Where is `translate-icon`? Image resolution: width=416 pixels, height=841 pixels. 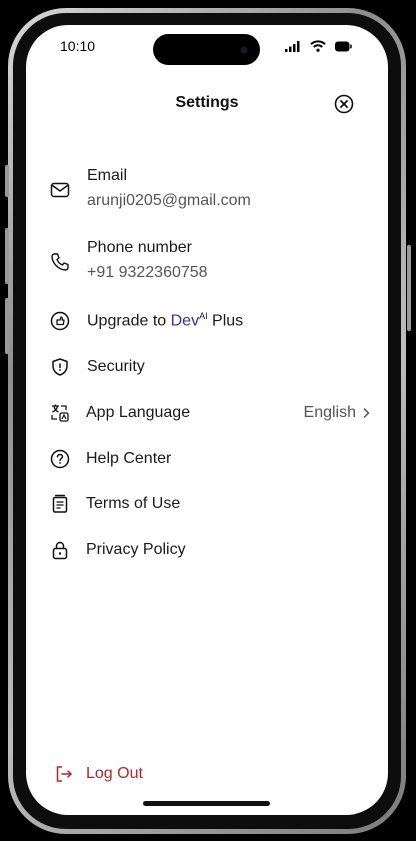
translate-icon is located at coordinates (60, 413).